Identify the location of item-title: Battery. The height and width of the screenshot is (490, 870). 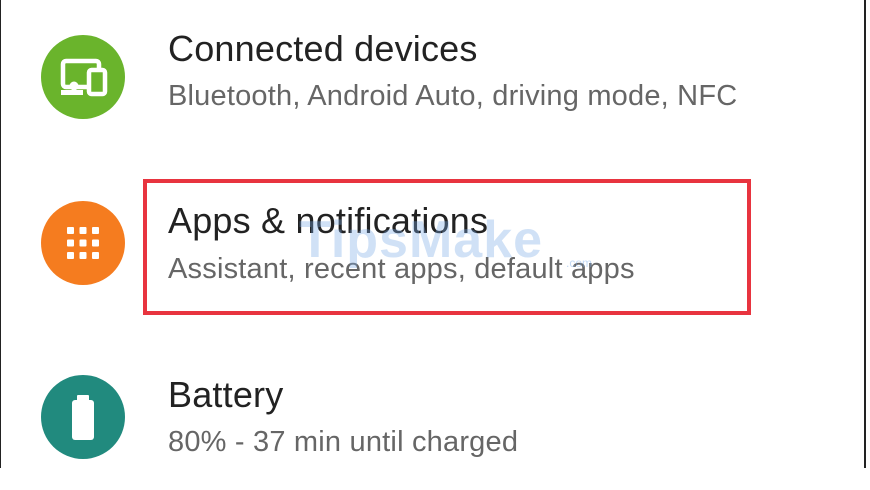
(226, 394).